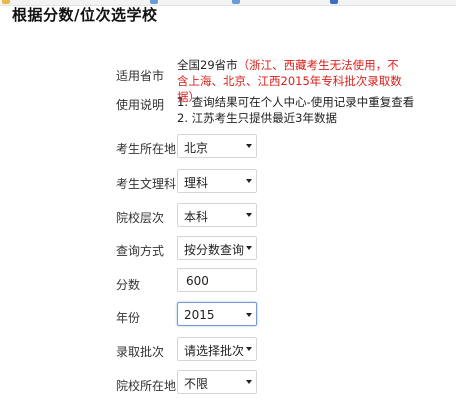 The width and height of the screenshot is (456, 400). I want to click on level-select: 本科, so click(217, 215).